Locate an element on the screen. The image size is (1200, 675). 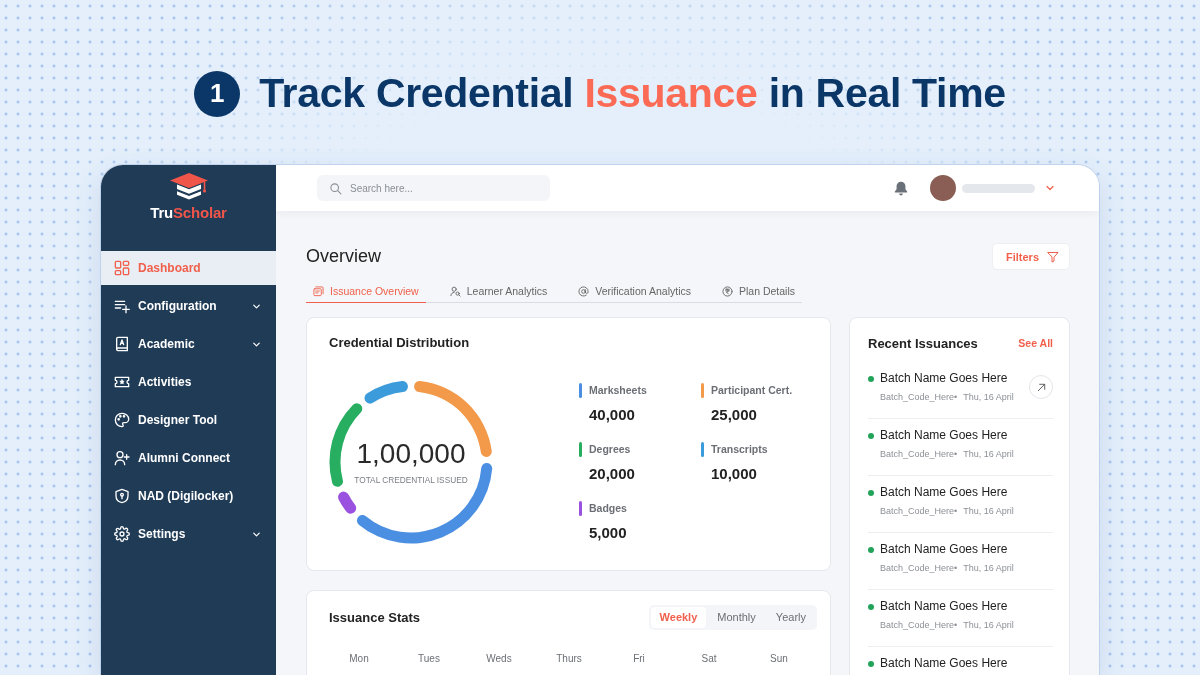
legend-label: Badges is located at coordinates (608, 508).